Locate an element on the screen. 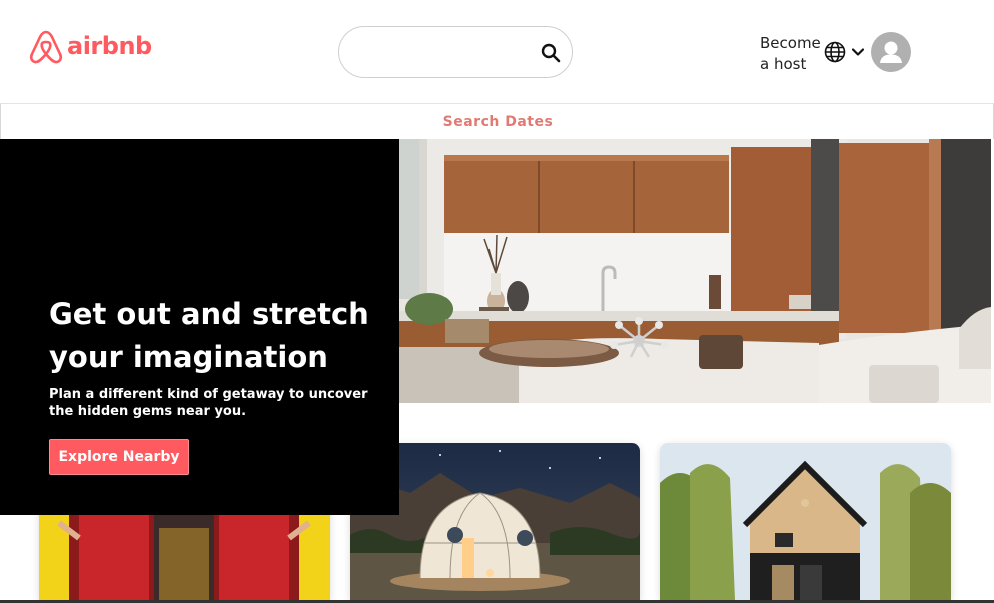 The image size is (994, 603). card-image-cabin is located at coordinates (805, 521).